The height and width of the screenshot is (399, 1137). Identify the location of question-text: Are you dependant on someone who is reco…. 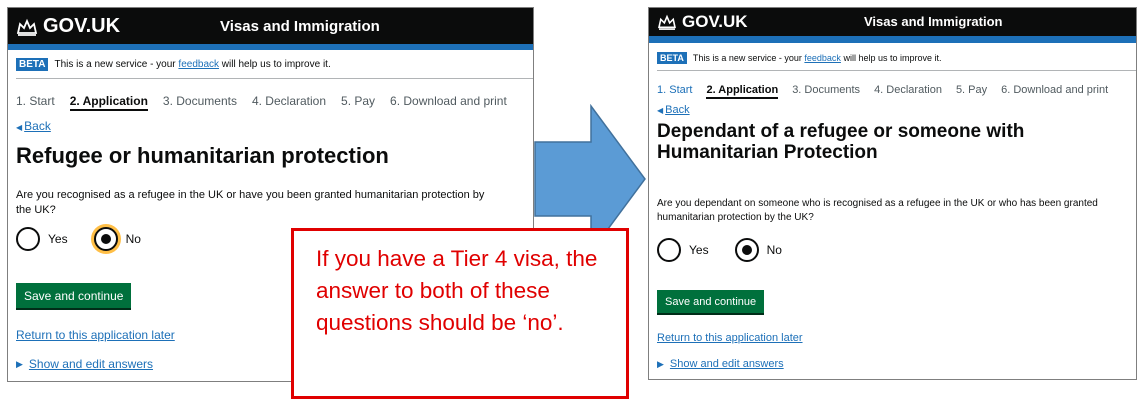
(877, 210).